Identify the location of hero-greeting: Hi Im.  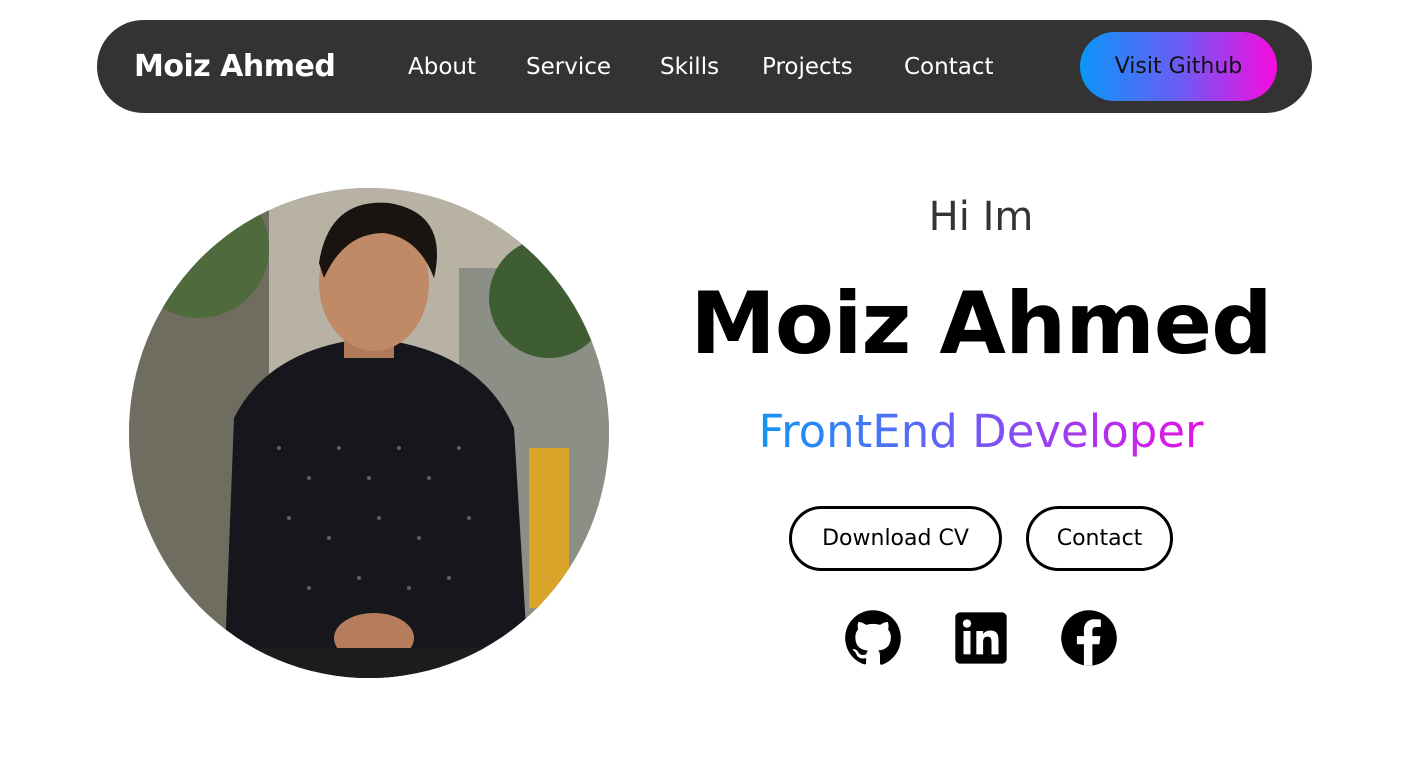
(981, 217).